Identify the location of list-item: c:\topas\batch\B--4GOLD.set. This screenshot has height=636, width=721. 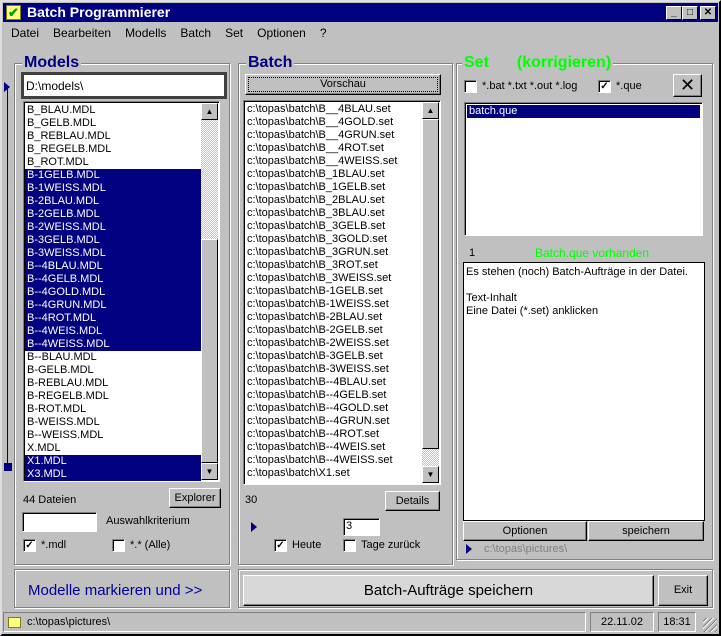
(333, 408).